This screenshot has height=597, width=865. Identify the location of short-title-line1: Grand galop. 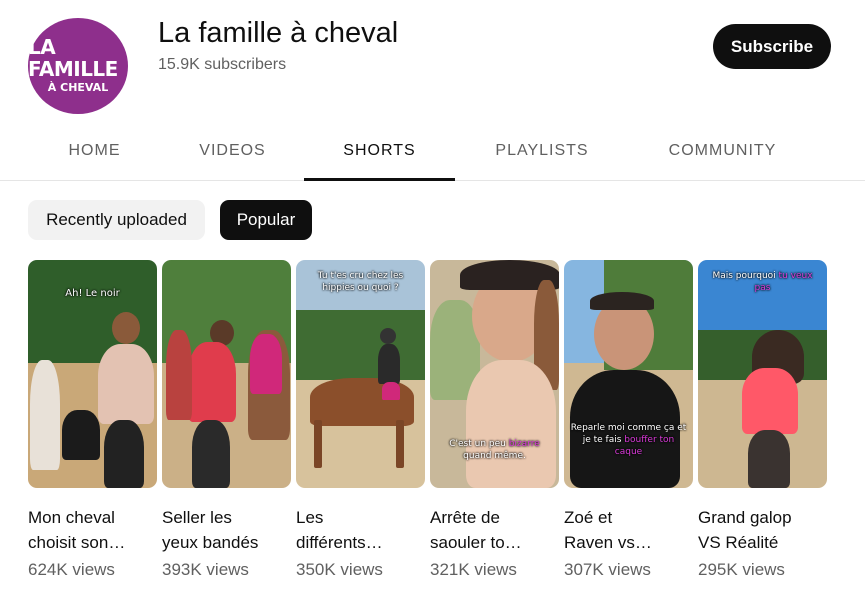
(745, 517).